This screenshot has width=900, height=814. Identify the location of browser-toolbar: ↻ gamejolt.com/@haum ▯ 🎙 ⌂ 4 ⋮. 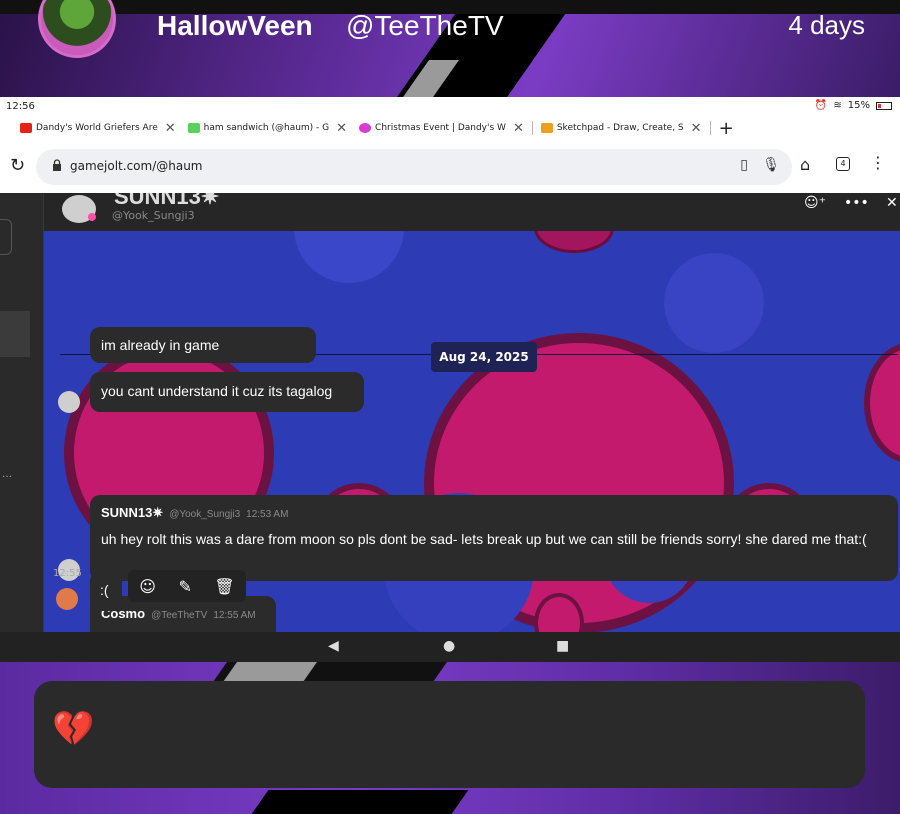
(450, 167).